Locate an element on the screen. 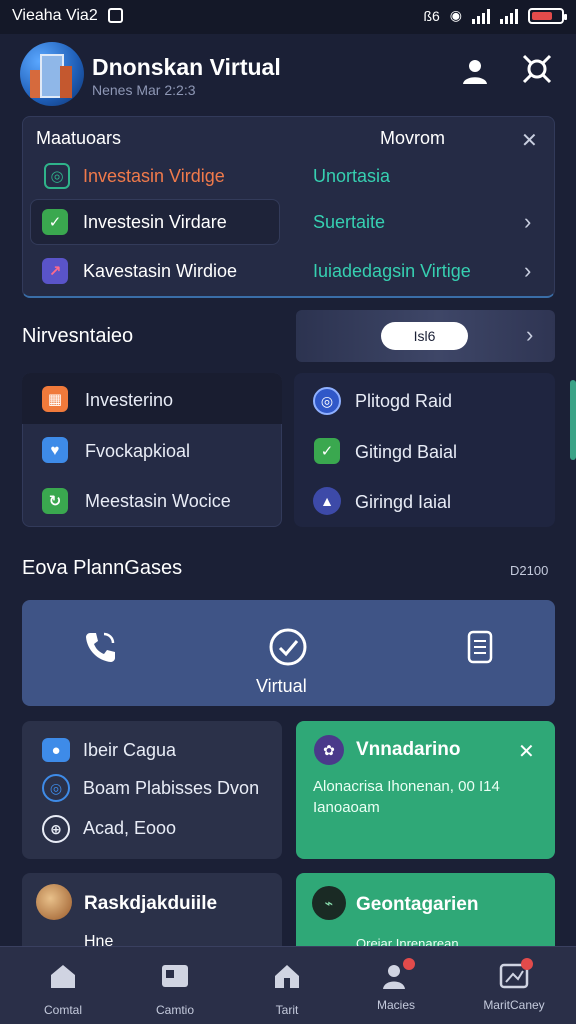  nav-item-house: Tarit is located at coordinates (287, 989).